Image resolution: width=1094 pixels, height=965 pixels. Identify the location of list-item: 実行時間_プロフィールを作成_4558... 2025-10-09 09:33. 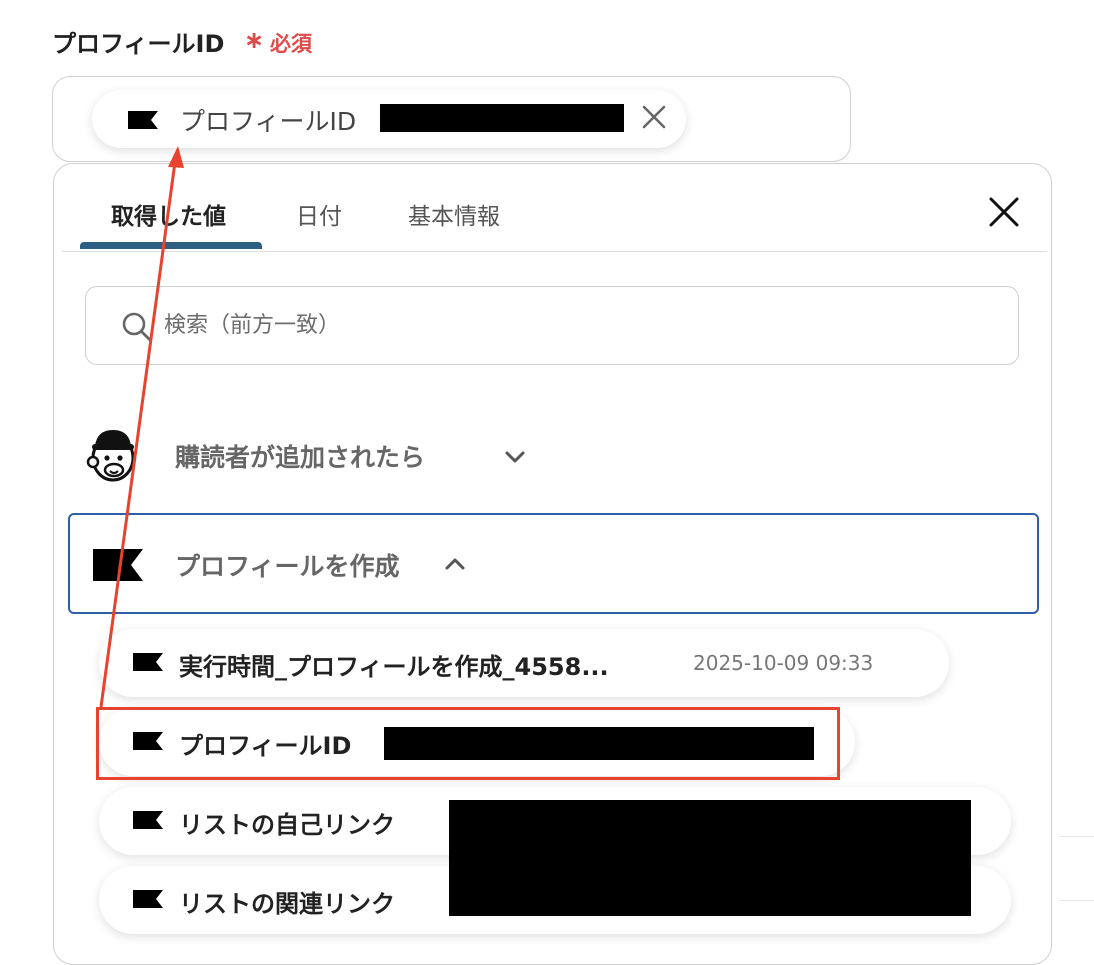
(524, 663).